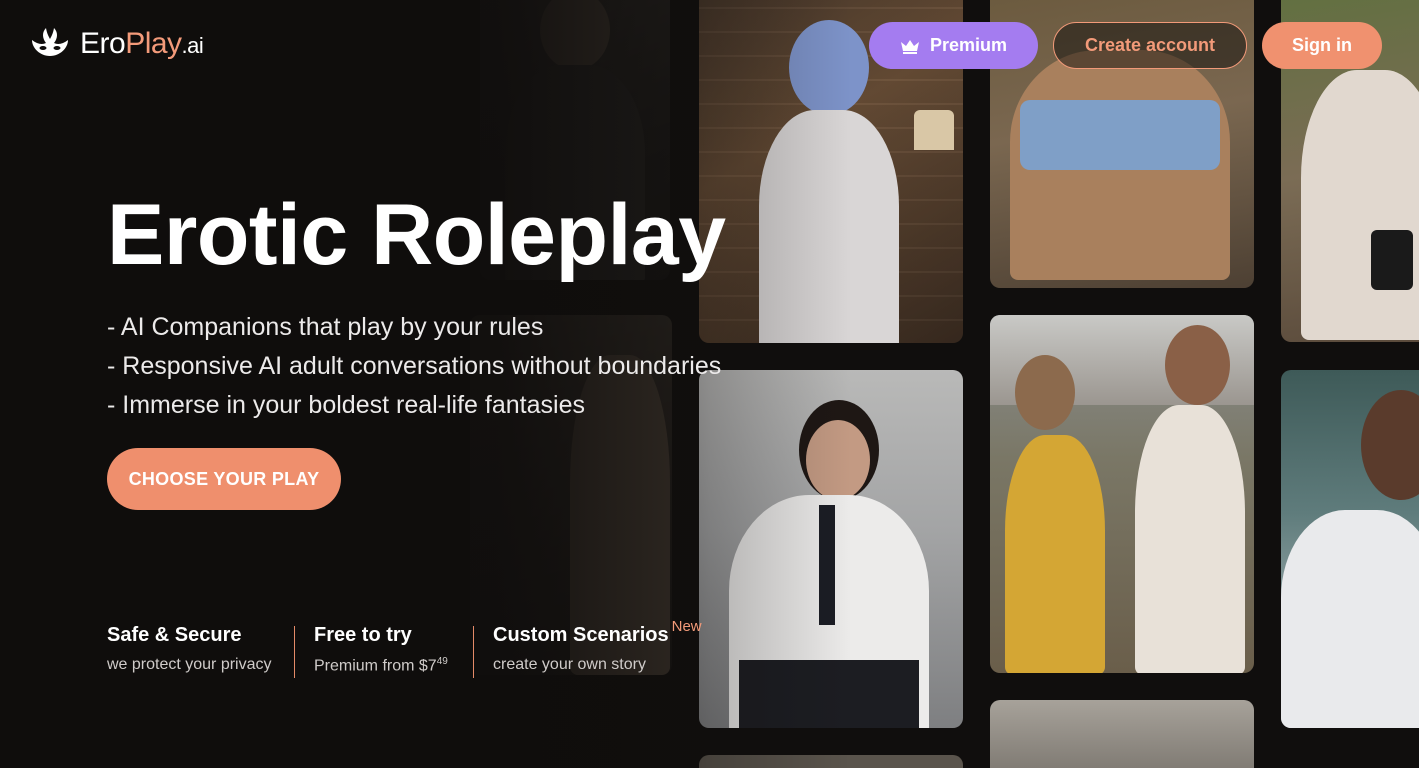 The width and height of the screenshot is (1419, 768). I want to click on logo: EroPlay.ai, so click(117, 44).